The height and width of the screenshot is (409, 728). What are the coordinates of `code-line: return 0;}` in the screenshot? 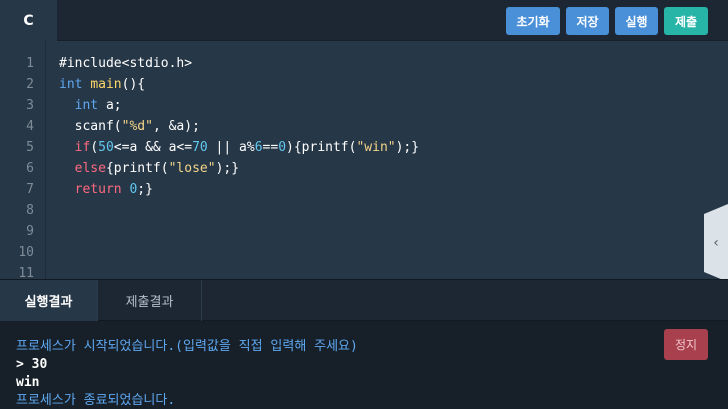 It's located at (113, 189).